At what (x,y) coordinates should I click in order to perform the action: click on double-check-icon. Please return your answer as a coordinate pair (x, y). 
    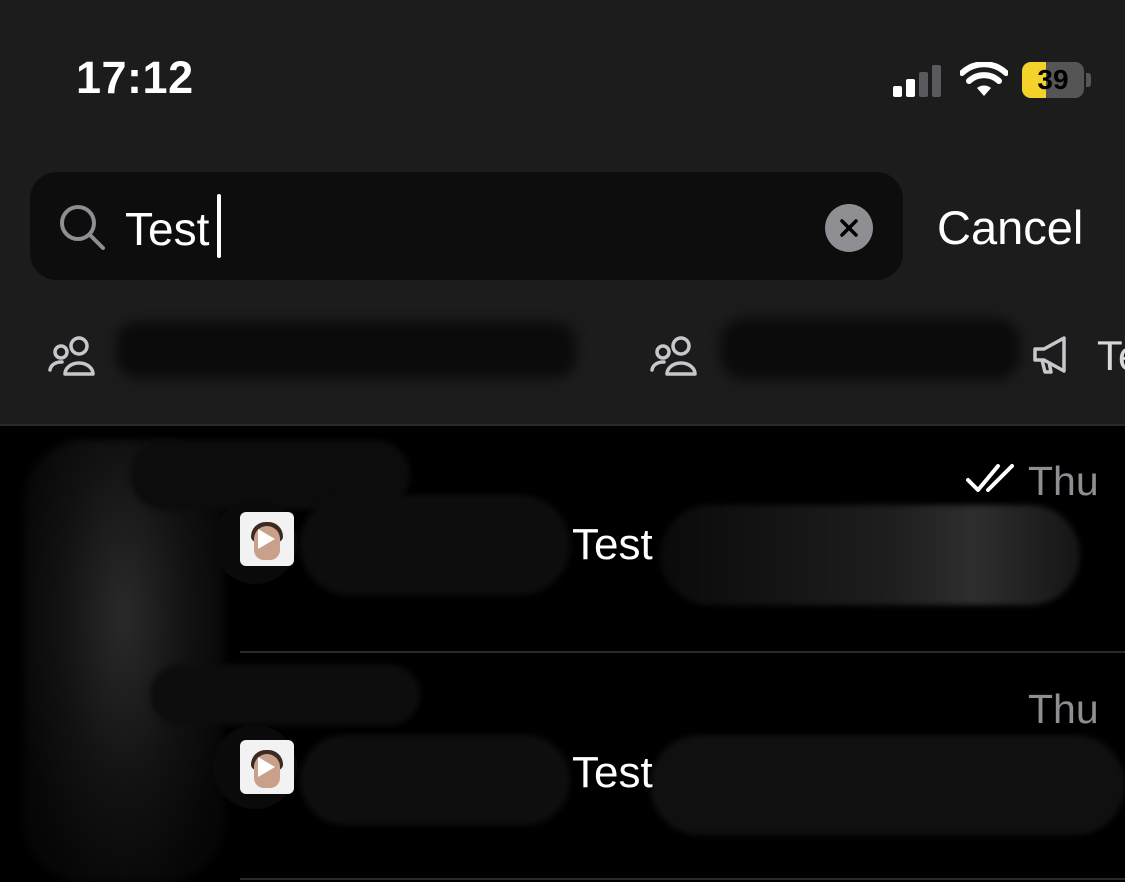
    Looking at the image, I should click on (990, 478).